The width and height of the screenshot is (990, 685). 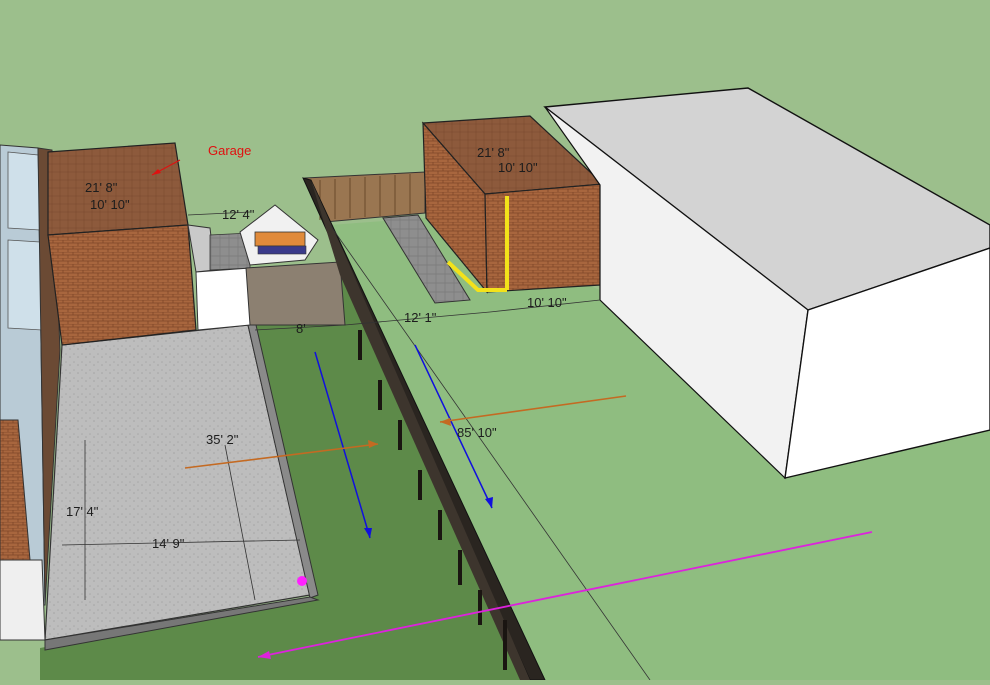 What do you see at coordinates (222, 439) in the screenshot?
I see `dim-patio-length: 35' 2"` at bounding box center [222, 439].